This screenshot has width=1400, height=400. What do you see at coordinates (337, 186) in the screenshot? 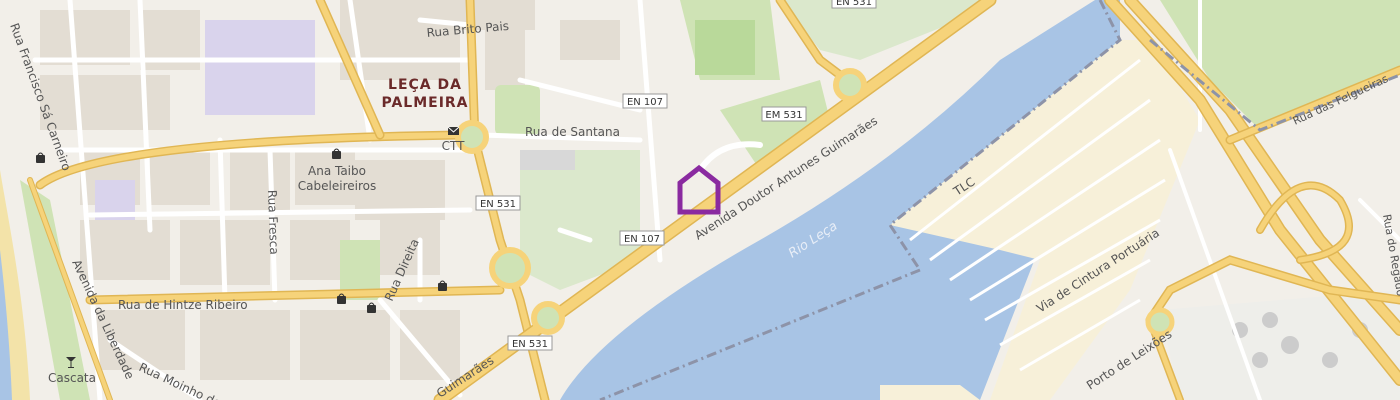
I see `poi-label-cabeleireiros: Cabeleireiros` at bounding box center [337, 186].